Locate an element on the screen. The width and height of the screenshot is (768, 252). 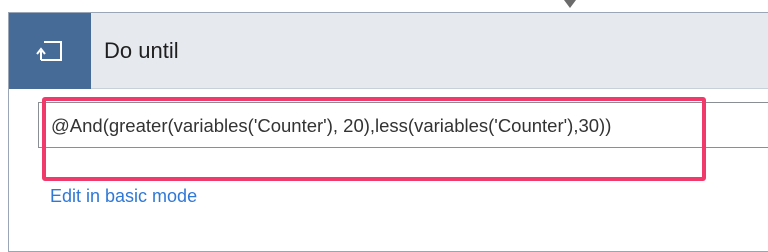
action-icon-tile is located at coordinates (50, 51).